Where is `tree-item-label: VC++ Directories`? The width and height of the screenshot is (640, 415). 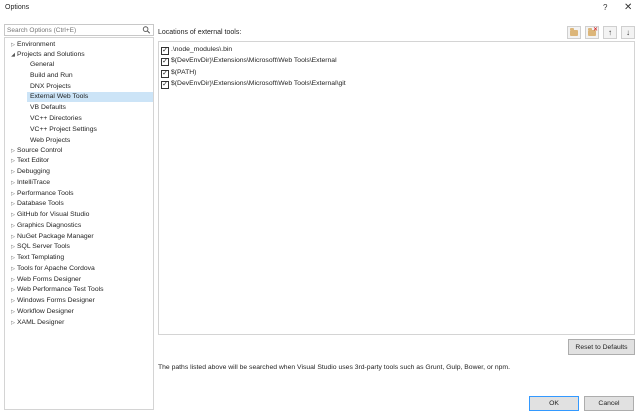 tree-item-label: VC++ Directories is located at coordinates (56, 118).